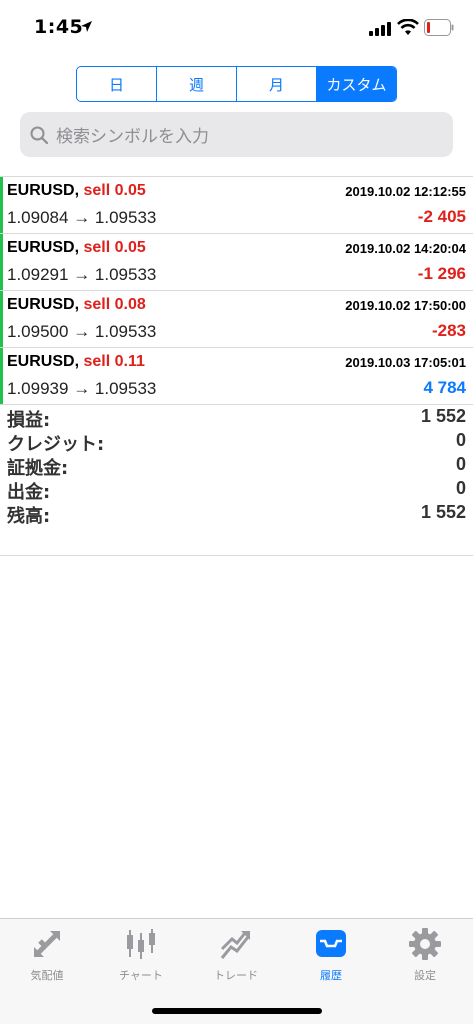  I want to click on summary-label: 残高:, so click(29, 516).